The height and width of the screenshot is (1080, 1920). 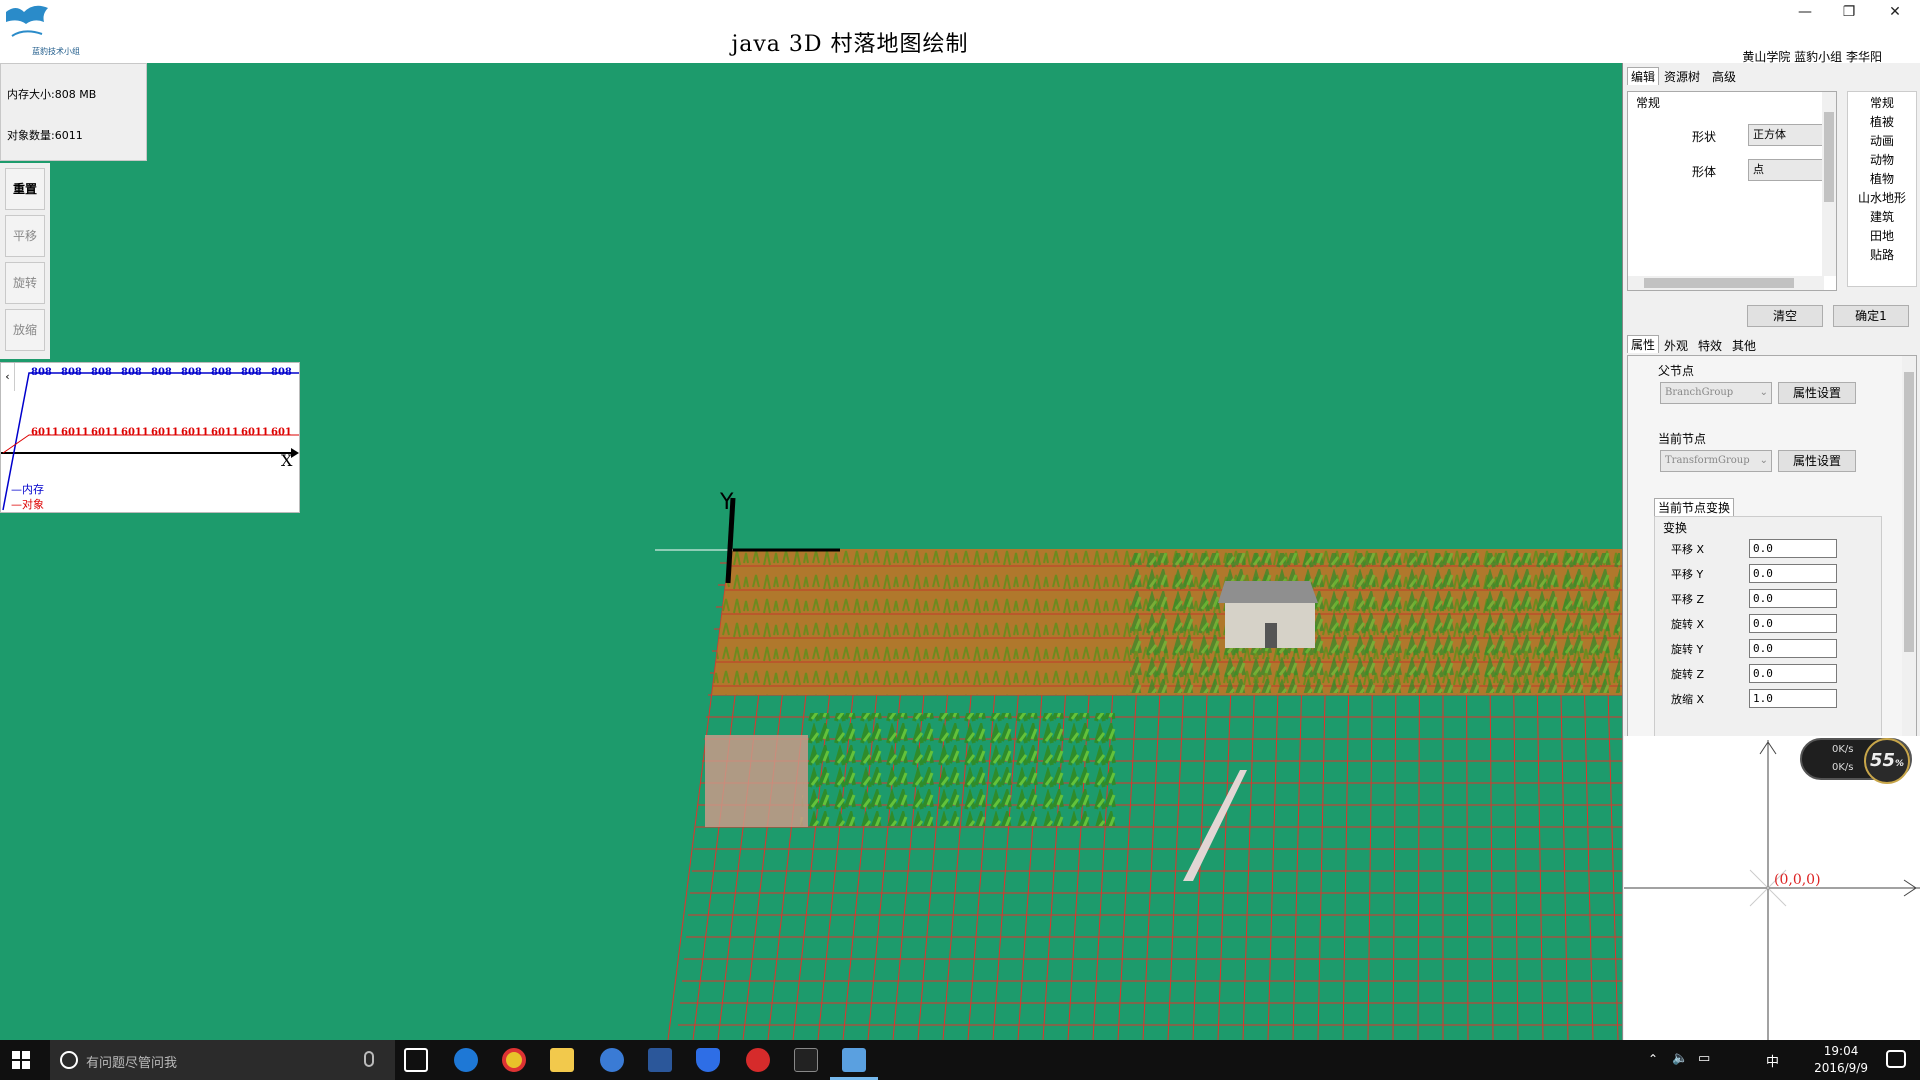 What do you see at coordinates (1882, 159) in the screenshot?
I see `category-item: 动物` at bounding box center [1882, 159].